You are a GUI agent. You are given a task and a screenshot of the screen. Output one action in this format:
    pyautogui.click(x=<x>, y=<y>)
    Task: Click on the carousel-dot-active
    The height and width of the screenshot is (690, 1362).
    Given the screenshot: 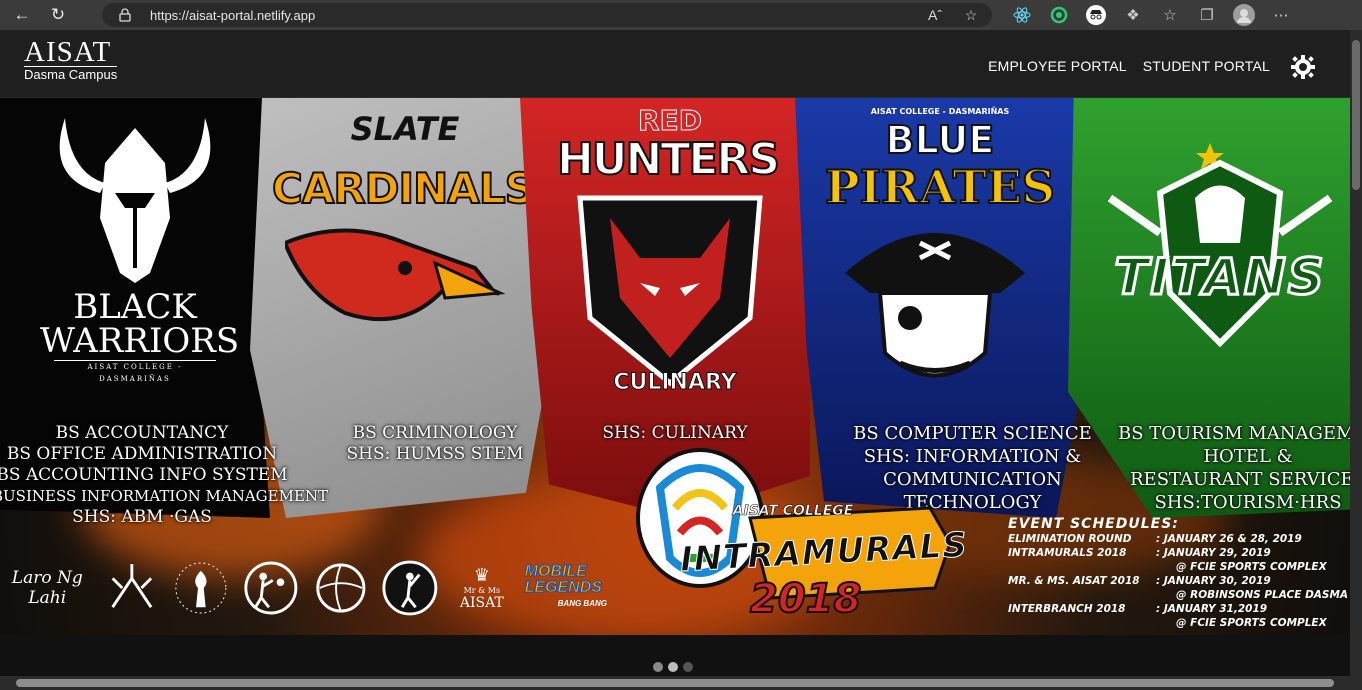 What is the action you would take?
    pyautogui.click(x=673, y=667)
    